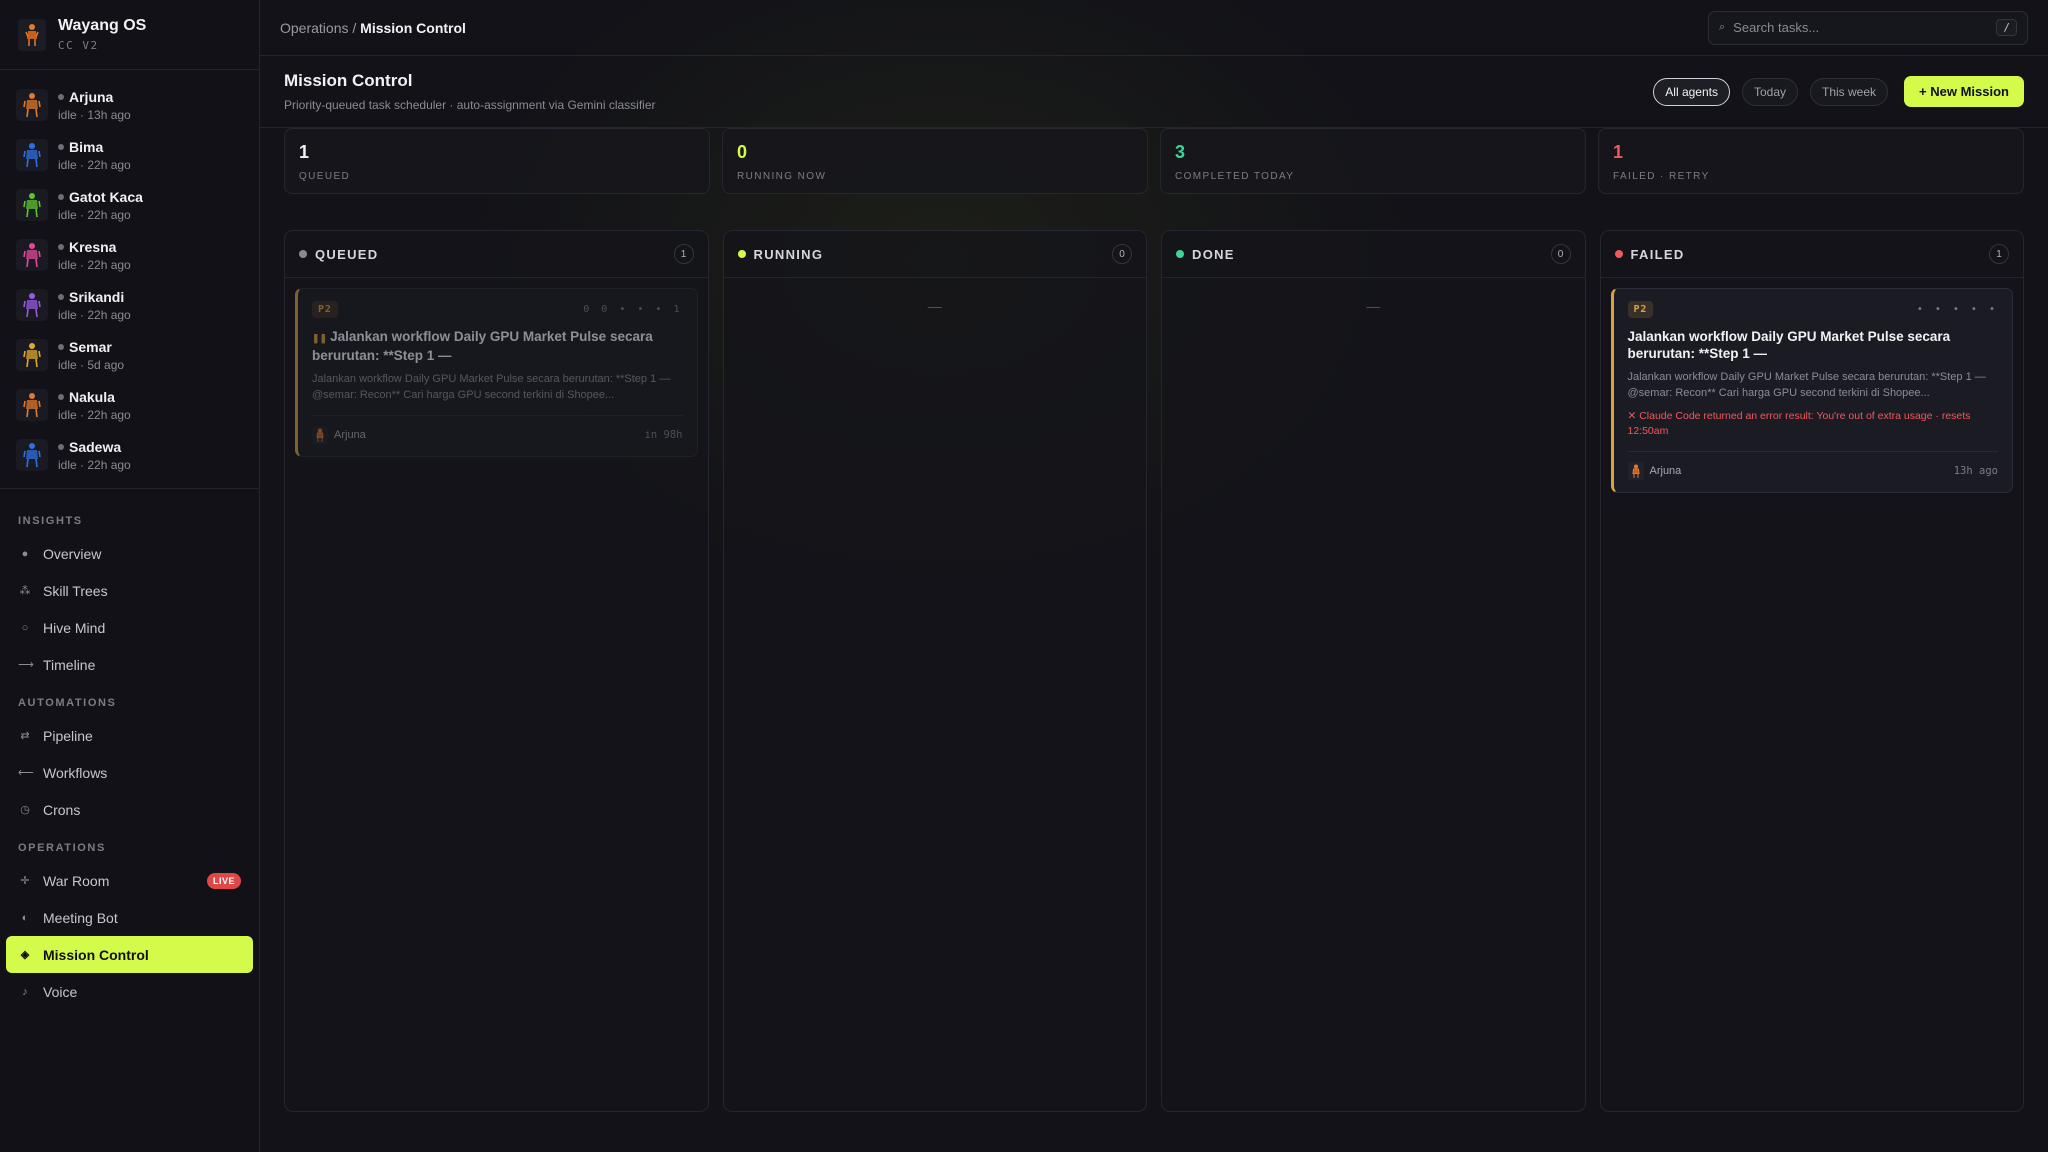 The height and width of the screenshot is (1152, 2048). Describe the element at coordinates (32, 155) in the screenshot. I see `bima-puppet-icon` at that location.